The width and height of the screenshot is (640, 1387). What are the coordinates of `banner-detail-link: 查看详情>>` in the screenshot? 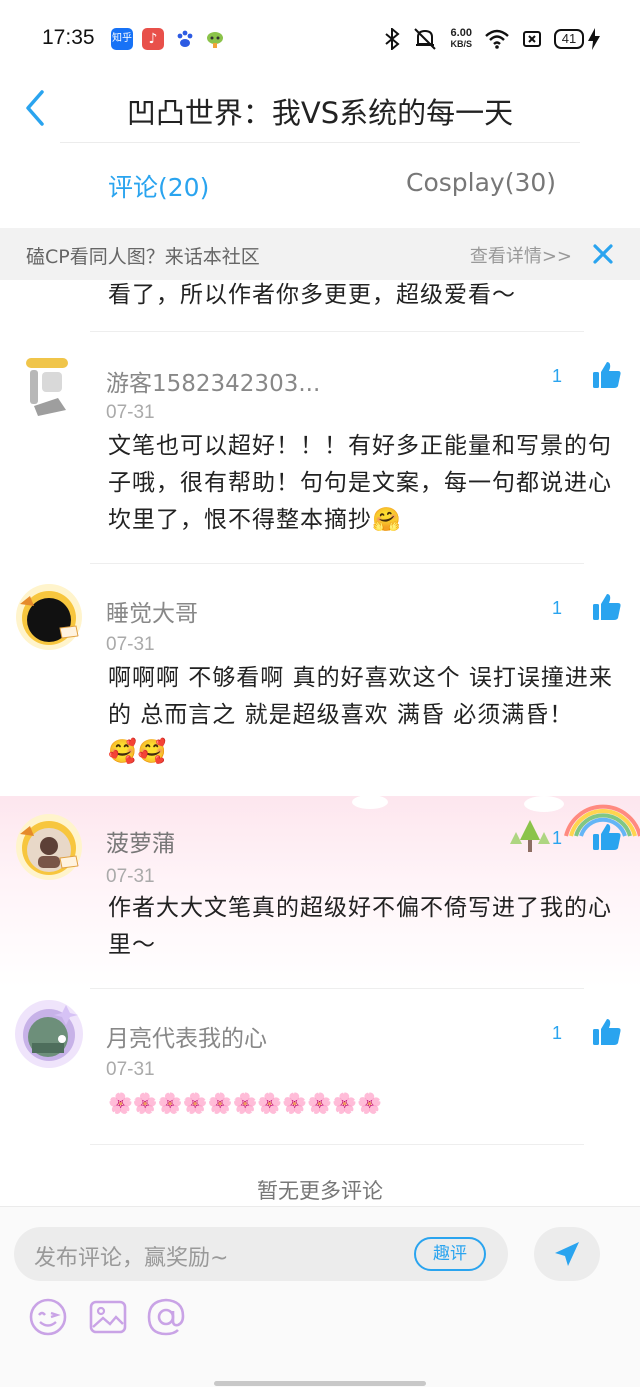 It's located at (521, 255).